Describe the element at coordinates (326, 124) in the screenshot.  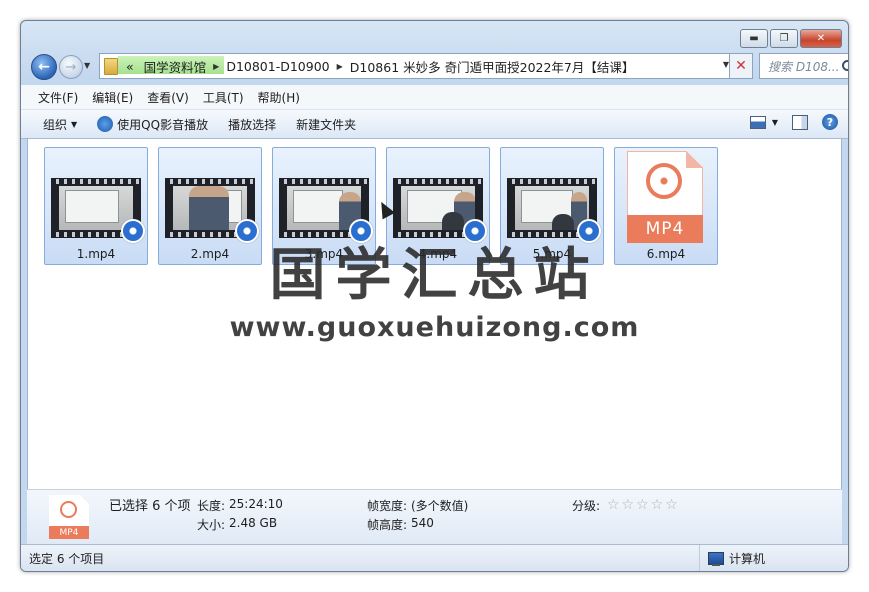
I see `new-folder-button: 新建文件夹` at that location.